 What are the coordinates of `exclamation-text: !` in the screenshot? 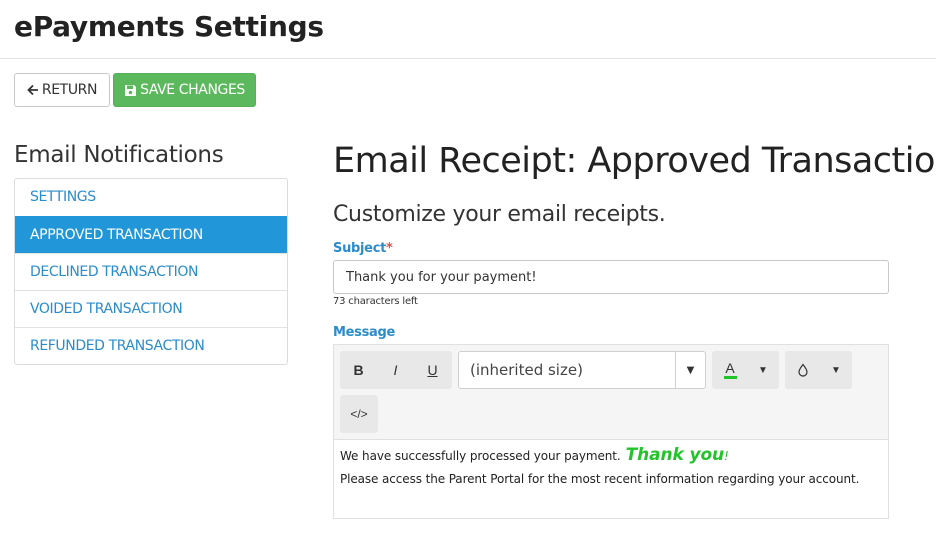 It's located at (726, 456).